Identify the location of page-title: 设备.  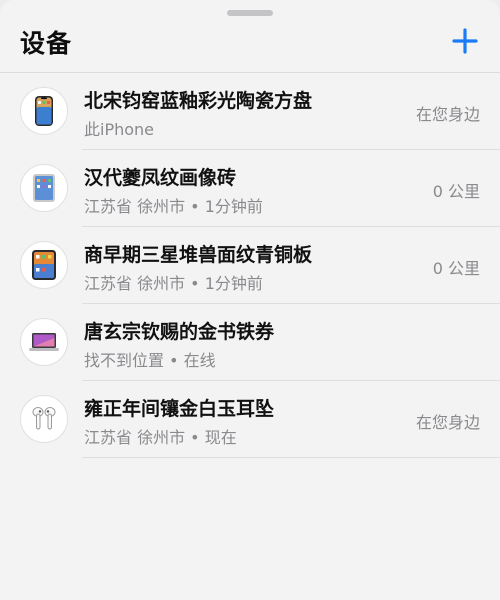
(46, 43).